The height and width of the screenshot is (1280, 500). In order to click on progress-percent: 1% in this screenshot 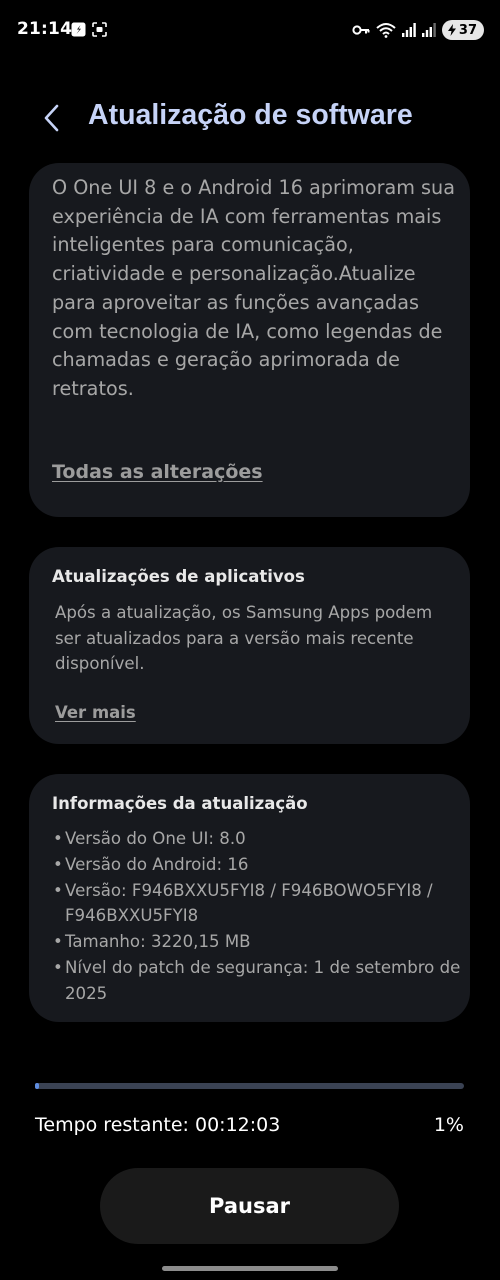, I will do `click(448, 1125)`.